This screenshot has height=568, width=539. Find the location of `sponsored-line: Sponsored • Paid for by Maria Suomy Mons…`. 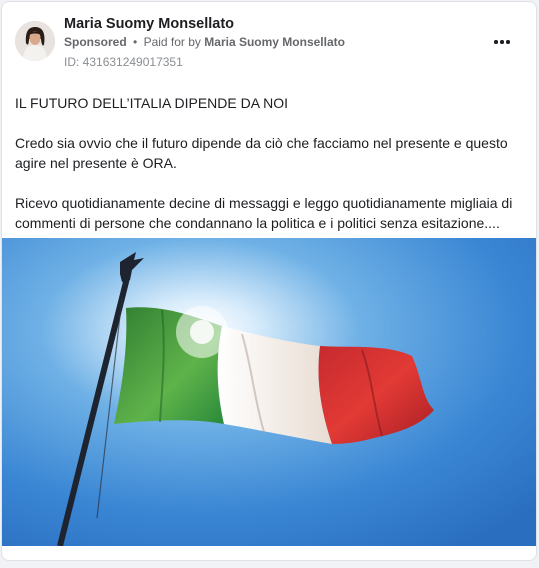

sponsored-line: Sponsored • Paid for by Maria Suomy Mons… is located at coordinates (204, 42).